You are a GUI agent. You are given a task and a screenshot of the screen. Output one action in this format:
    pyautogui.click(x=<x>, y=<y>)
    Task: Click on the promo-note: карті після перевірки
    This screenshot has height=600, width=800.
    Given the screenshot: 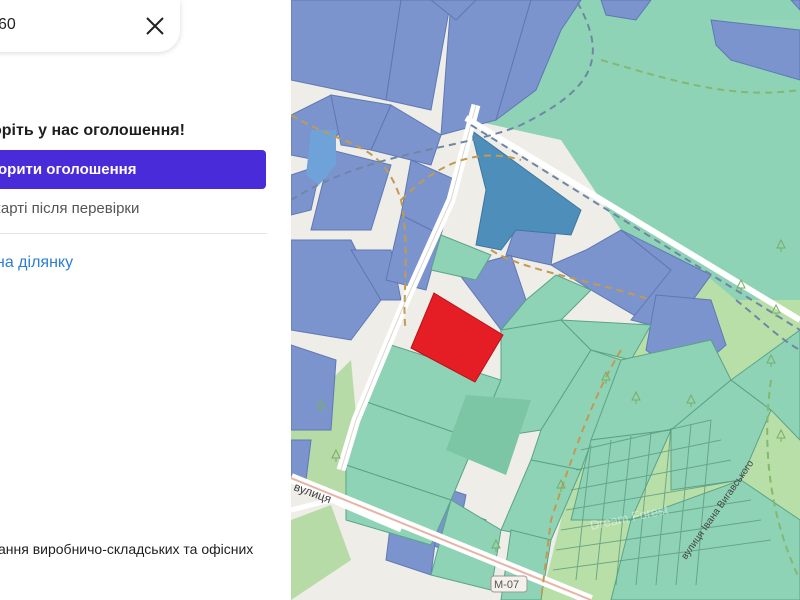 What is the action you would take?
    pyautogui.click(x=70, y=208)
    